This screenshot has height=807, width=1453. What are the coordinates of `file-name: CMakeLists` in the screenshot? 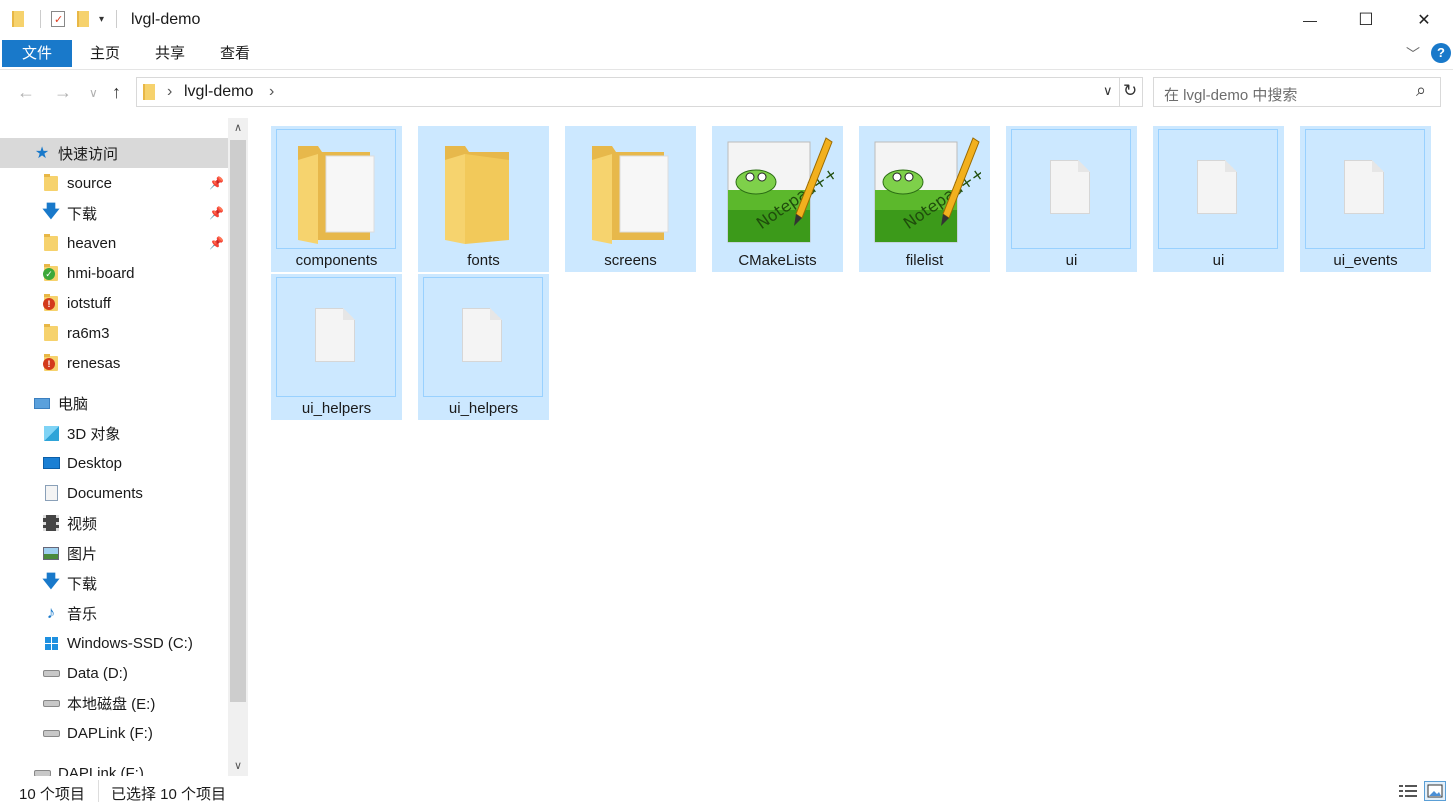 It's located at (777, 260).